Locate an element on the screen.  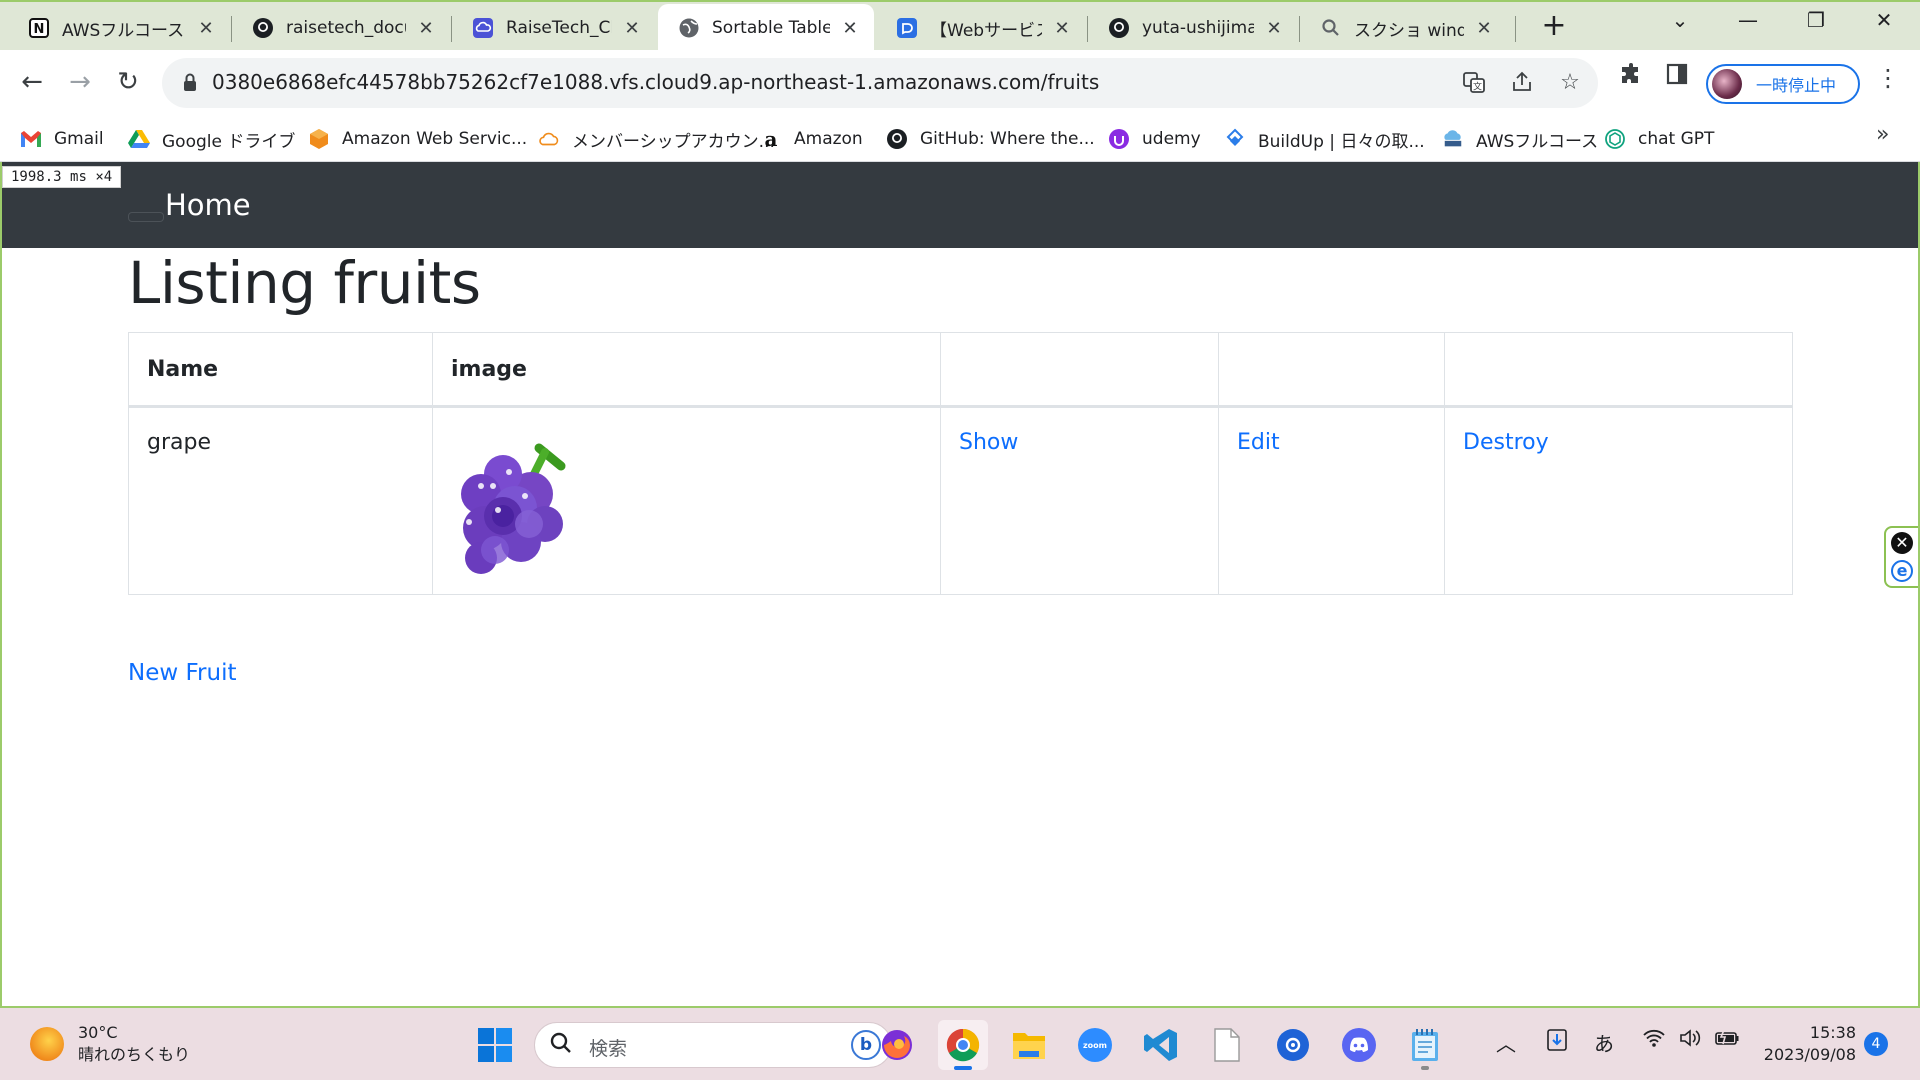
bookmark-google-drive: Google ドライブ is located at coordinates (211, 139).